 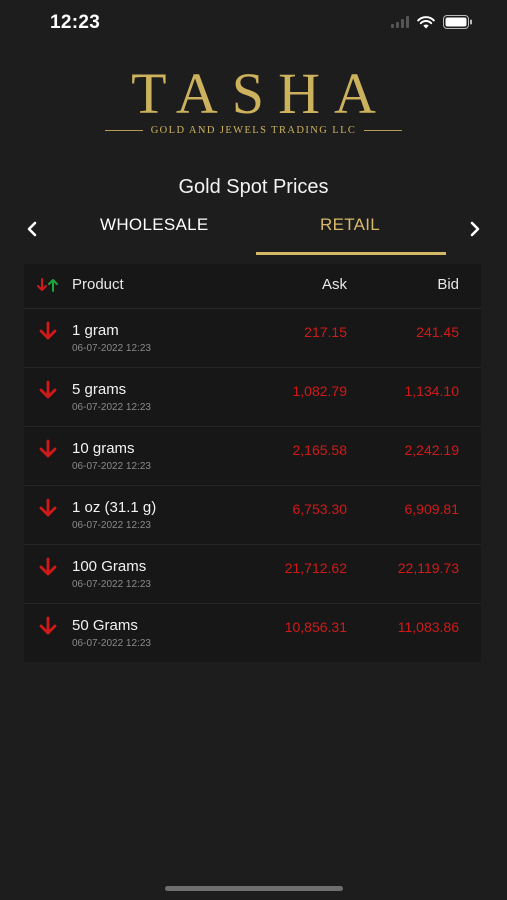 I want to click on next-tab-button, so click(x=475, y=229).